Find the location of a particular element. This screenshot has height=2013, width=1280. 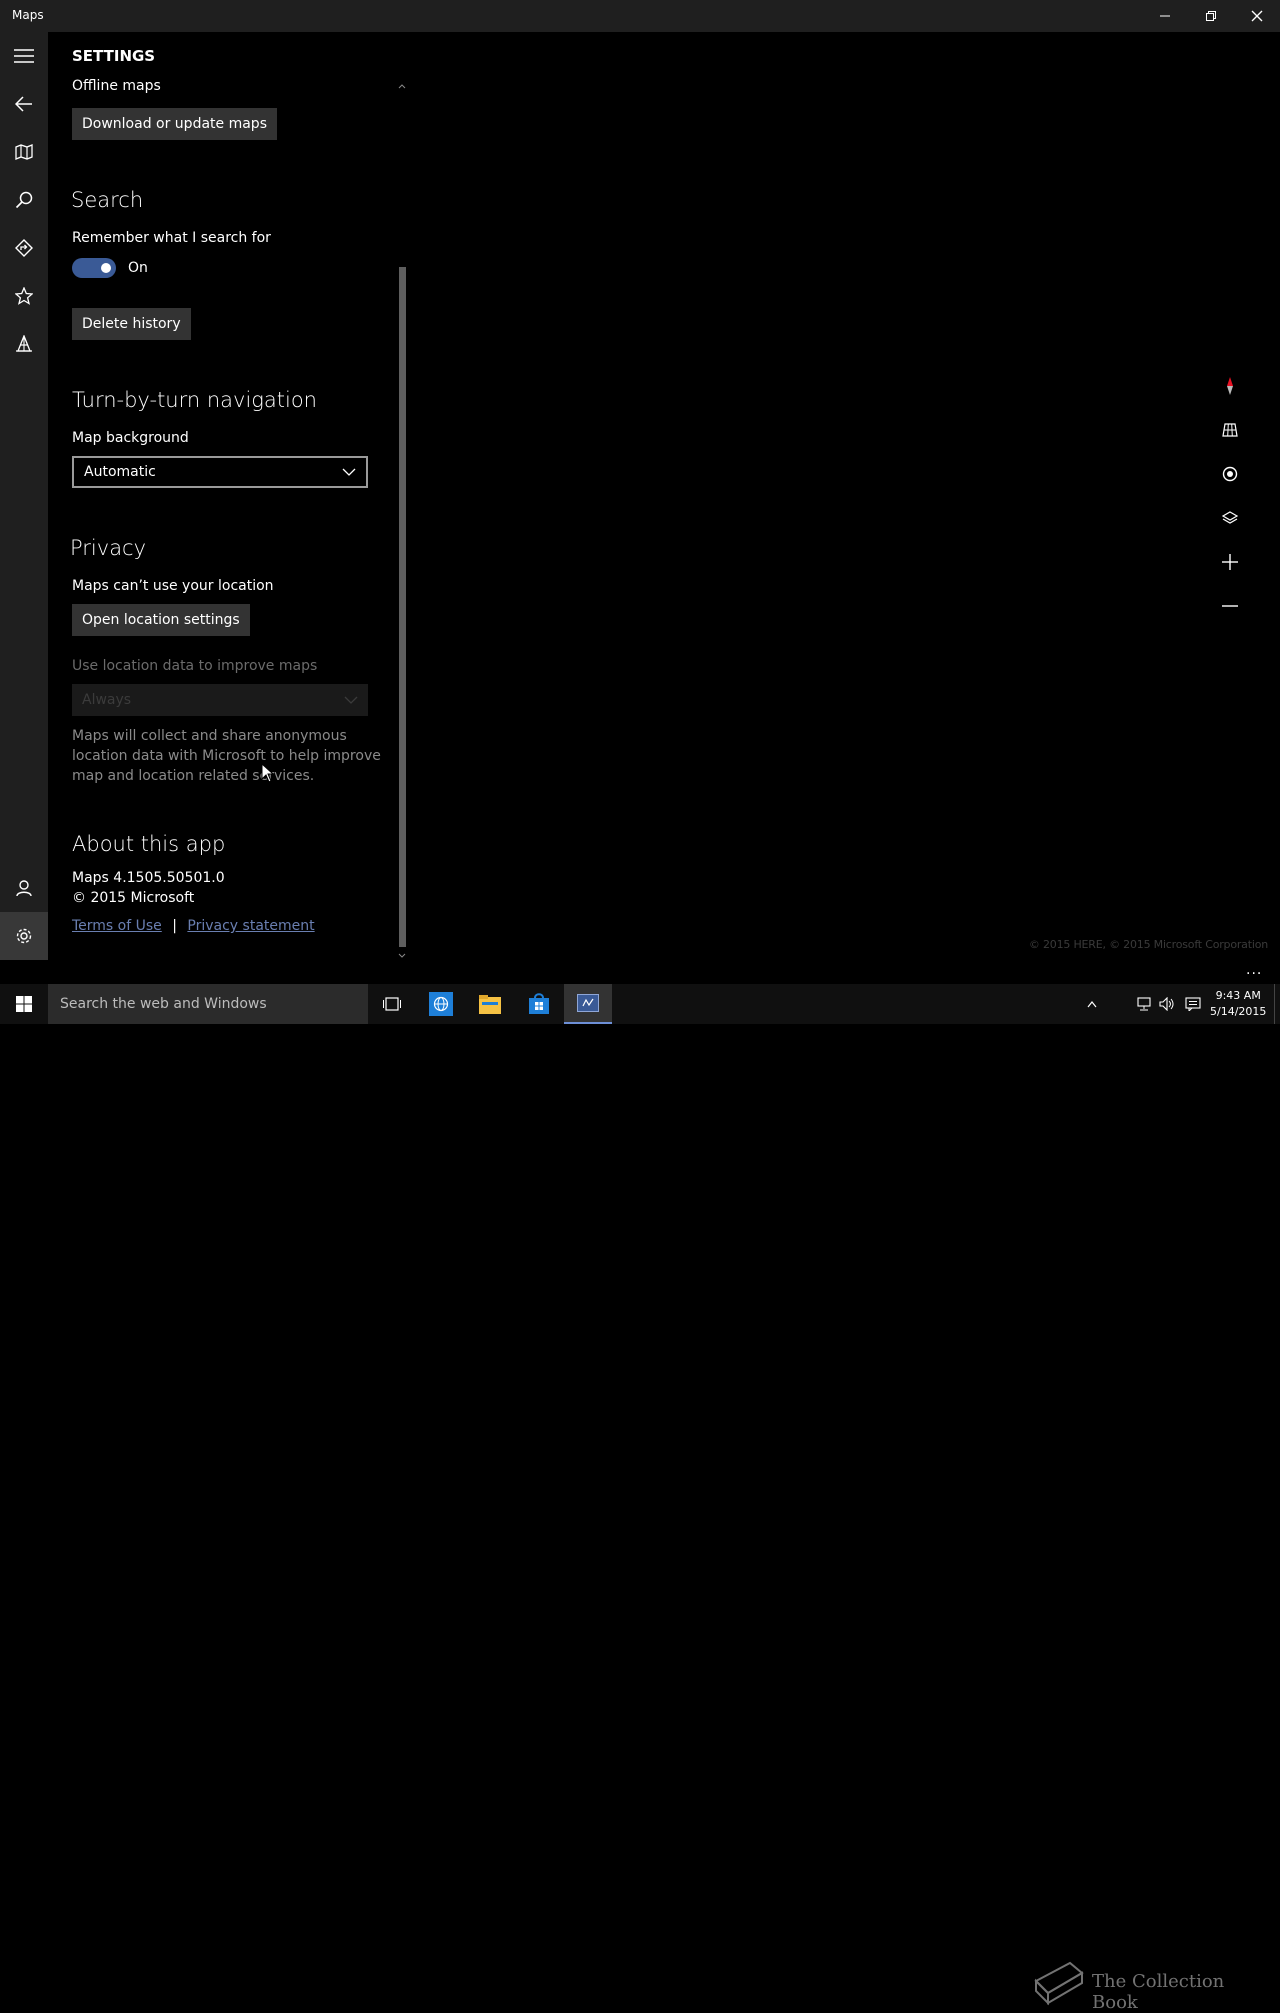

use-location-label: Use location data to improve maps is located at coordinates (195, 666).